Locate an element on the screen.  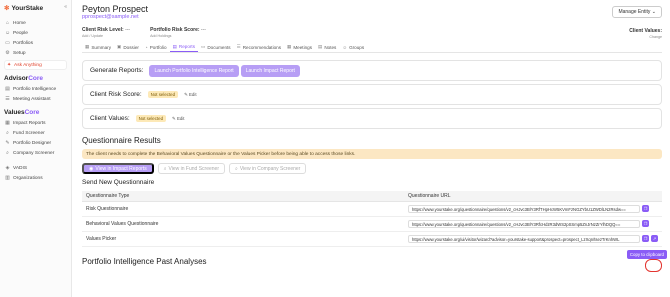
sidebar-item-meeting-assistant: ☰ Meeting Assistant is located at coordinates (35, 99).